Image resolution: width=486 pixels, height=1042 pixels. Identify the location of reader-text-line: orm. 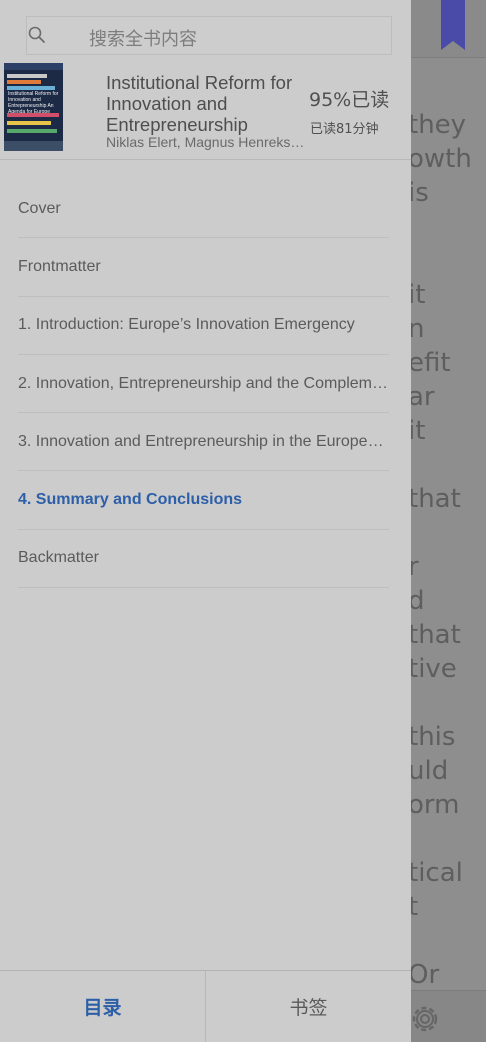
(434, 805).